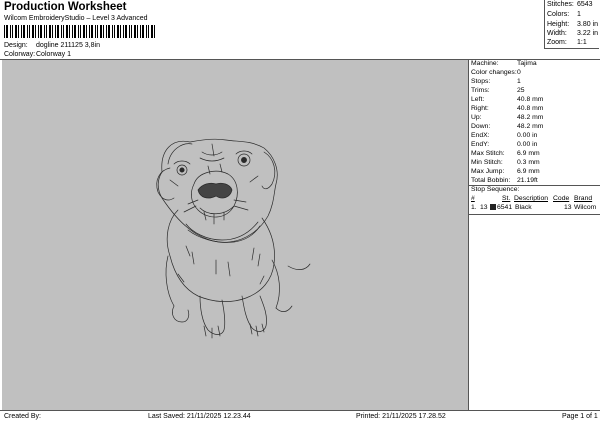 The image size is (600, 425). What do you see at coordinates (527, 180) in the screenshot?
I see `total-bobbin-value: 21.19ft` at bounding box center [527, 180].